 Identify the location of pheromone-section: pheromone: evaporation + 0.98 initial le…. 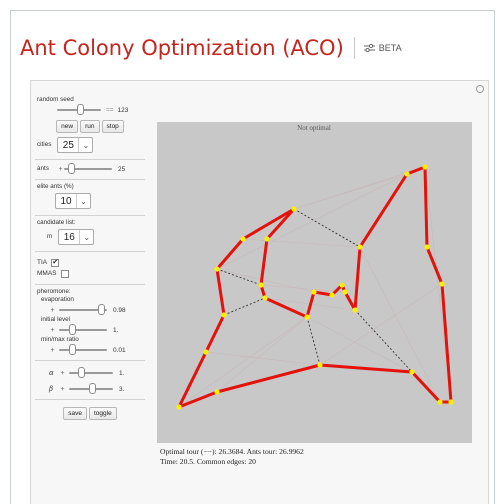
(90, 323).